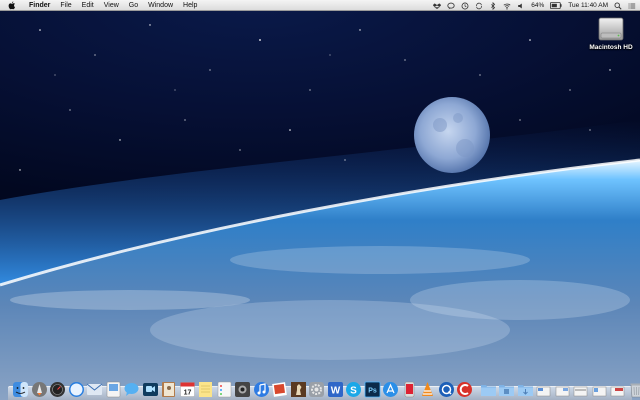  Describe the element at coordinates (409, 389) in the screenshot. I see `iphone-sync-icon` at that location.